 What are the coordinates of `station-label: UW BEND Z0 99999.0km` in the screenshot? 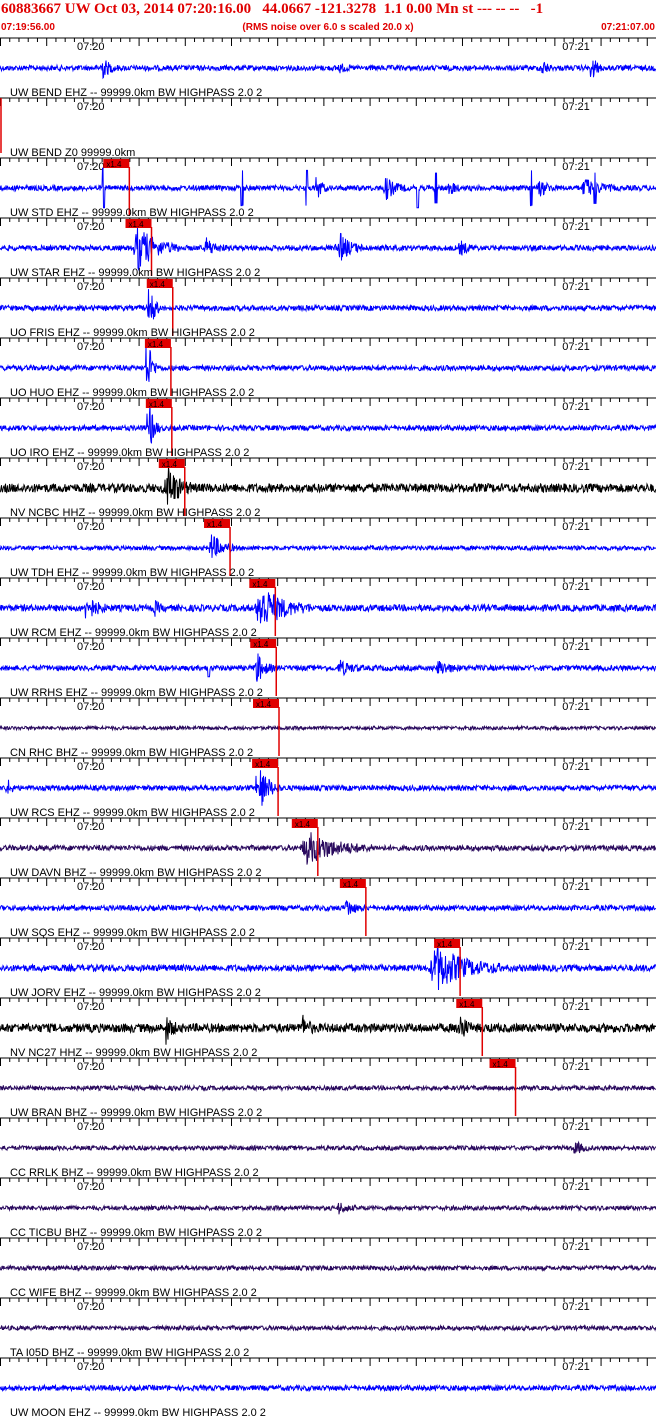 It's located at (72, 153).